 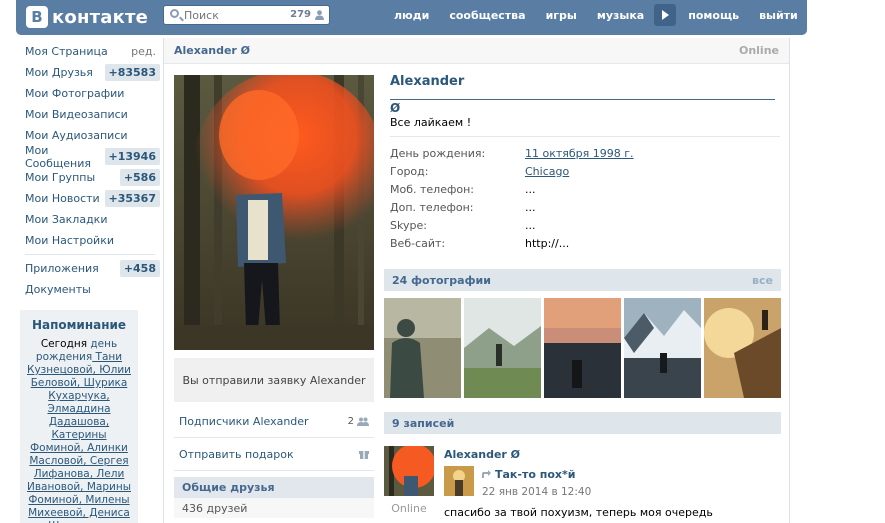 What do you see at coordinates (75, 93) in the screenshot?
I see `menu-label: Мои Фотографии` at bounding box center [75, 93].